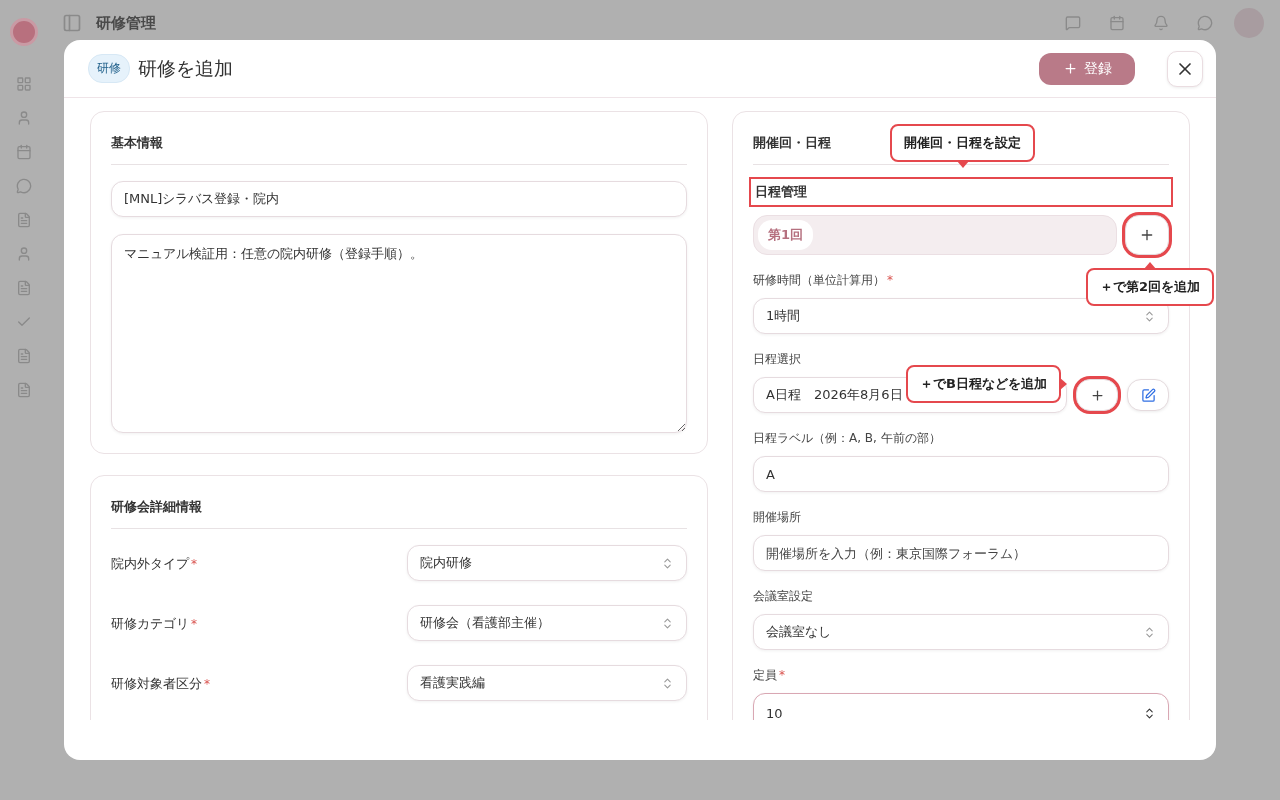  What do you see at coordinates (399, 512) in the screenshot?
I see `section-heading: 研修会詳細情報` at bounding box center [399, 512].